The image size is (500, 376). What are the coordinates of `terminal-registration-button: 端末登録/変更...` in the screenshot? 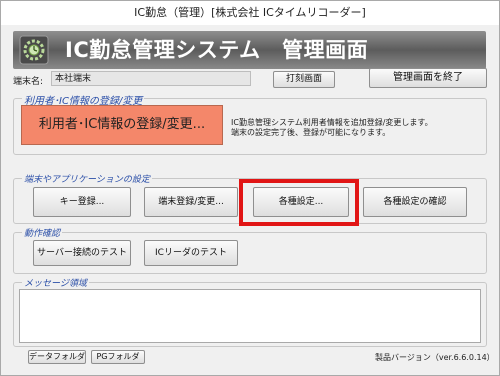 It's located at (191, 202).